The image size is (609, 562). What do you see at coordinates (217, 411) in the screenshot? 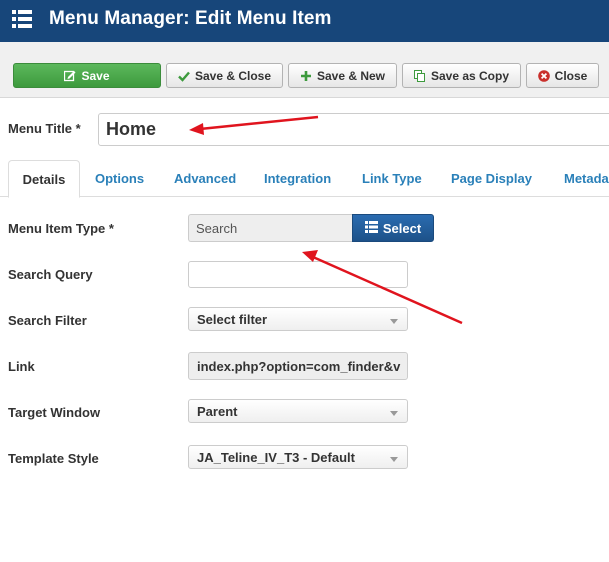
I see `target-window-value: Parent` at bounding box center [217, 411].